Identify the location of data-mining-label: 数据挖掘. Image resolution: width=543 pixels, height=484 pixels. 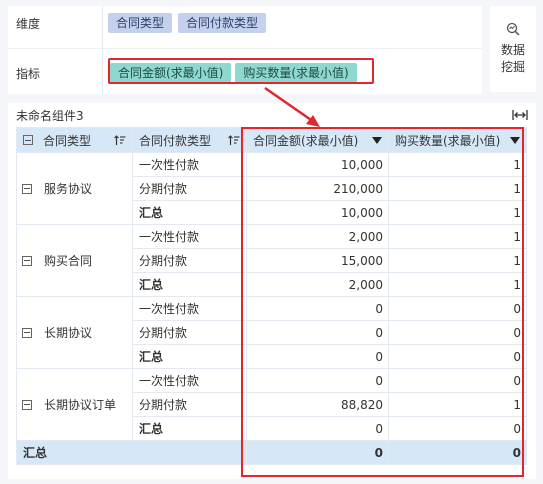
(512, 58).